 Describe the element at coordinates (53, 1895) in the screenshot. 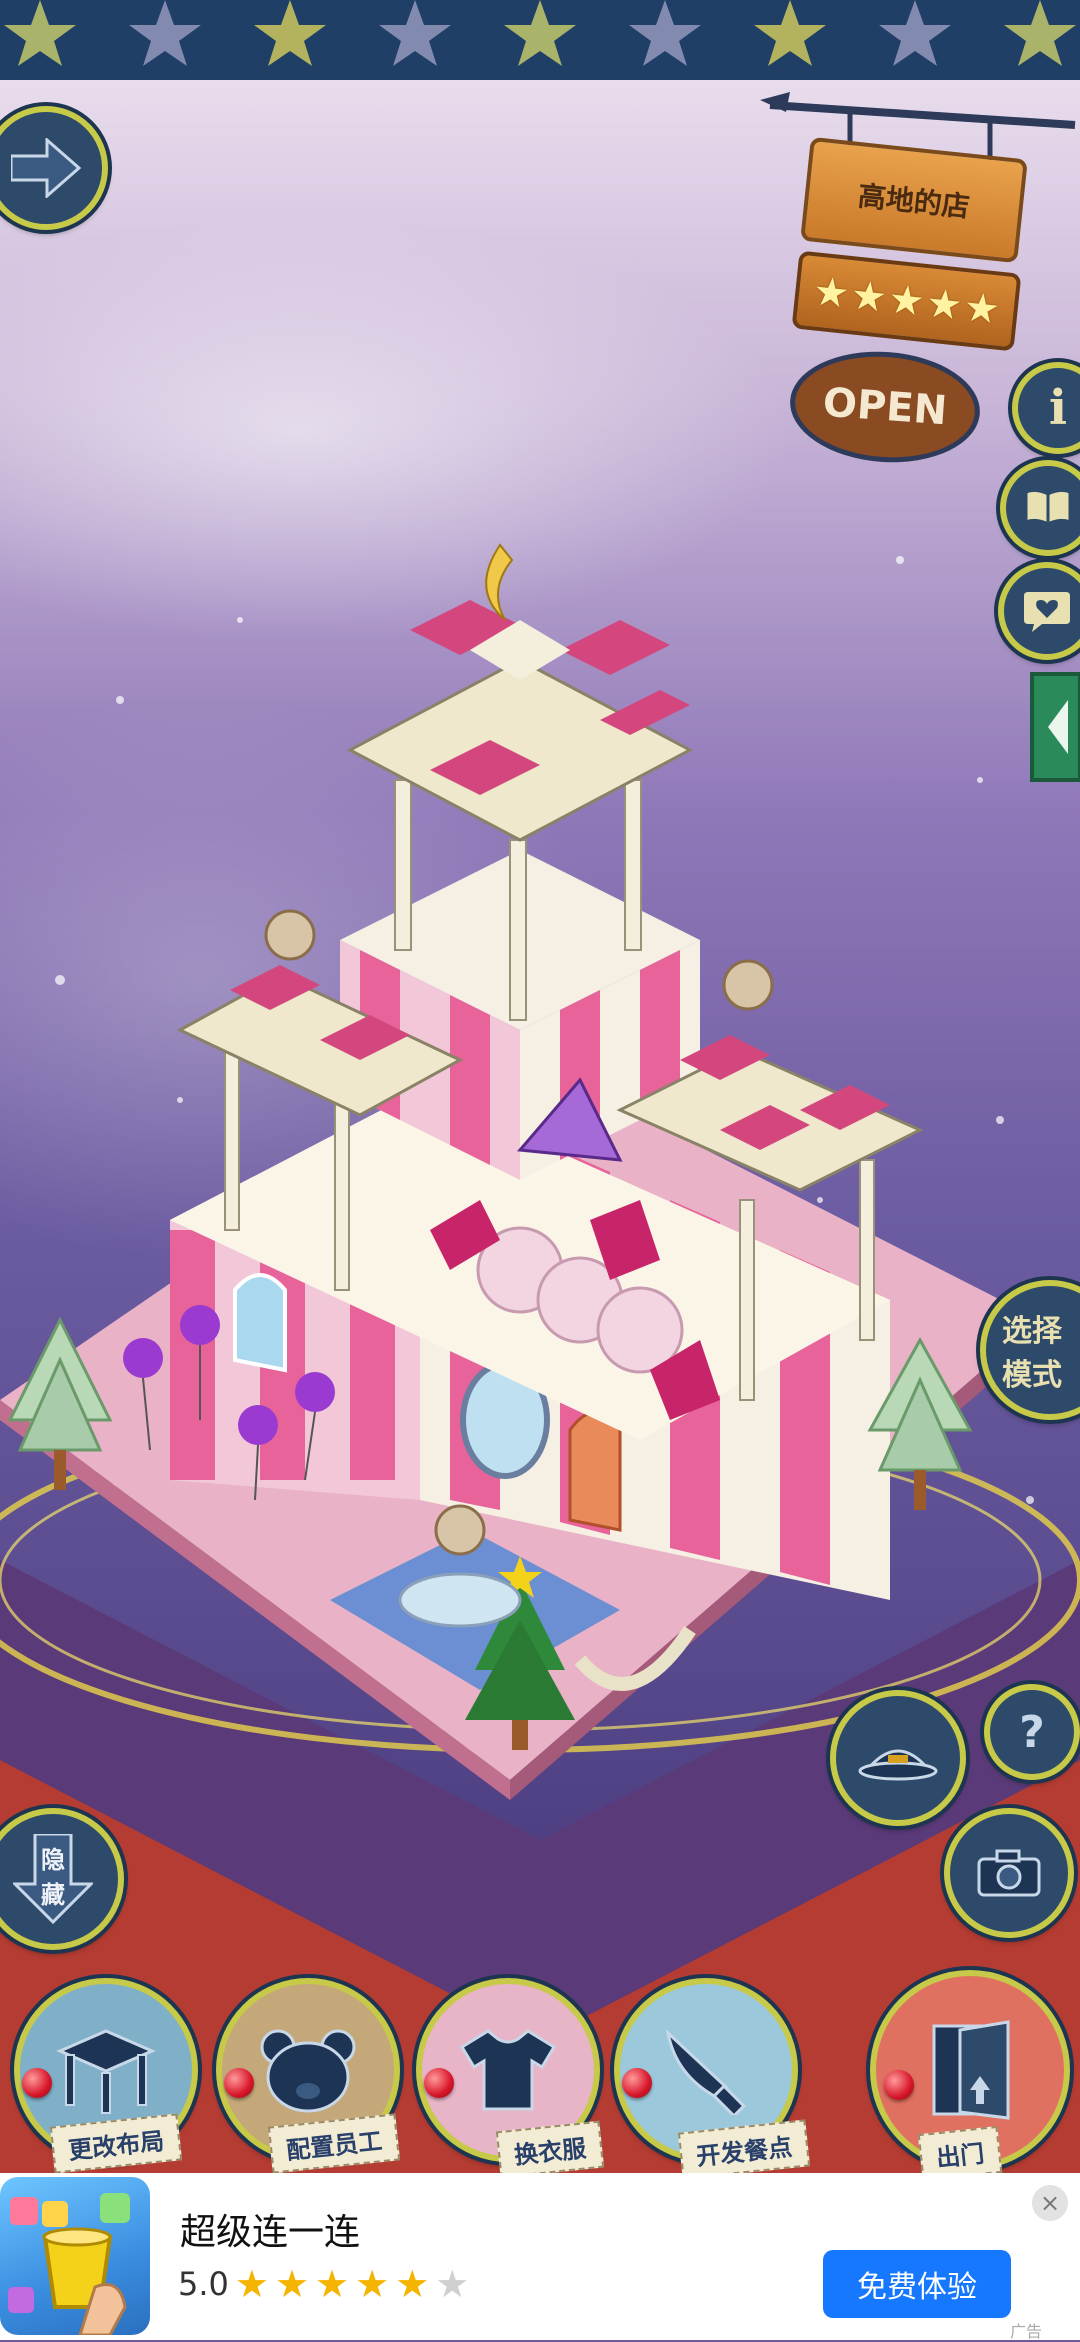

I see `hide-label-line2: 藏` at that location.